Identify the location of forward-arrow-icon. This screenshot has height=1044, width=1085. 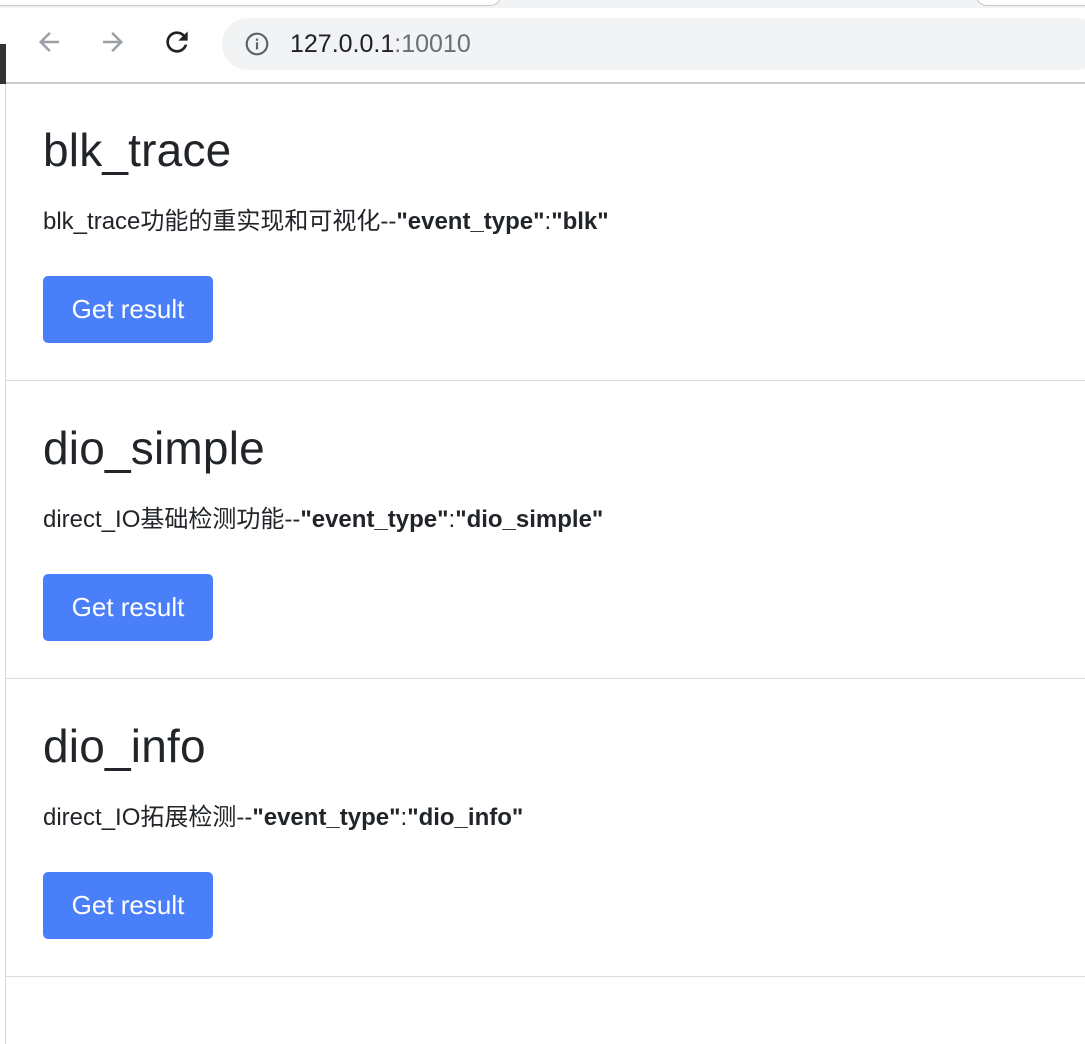
(113, 42).